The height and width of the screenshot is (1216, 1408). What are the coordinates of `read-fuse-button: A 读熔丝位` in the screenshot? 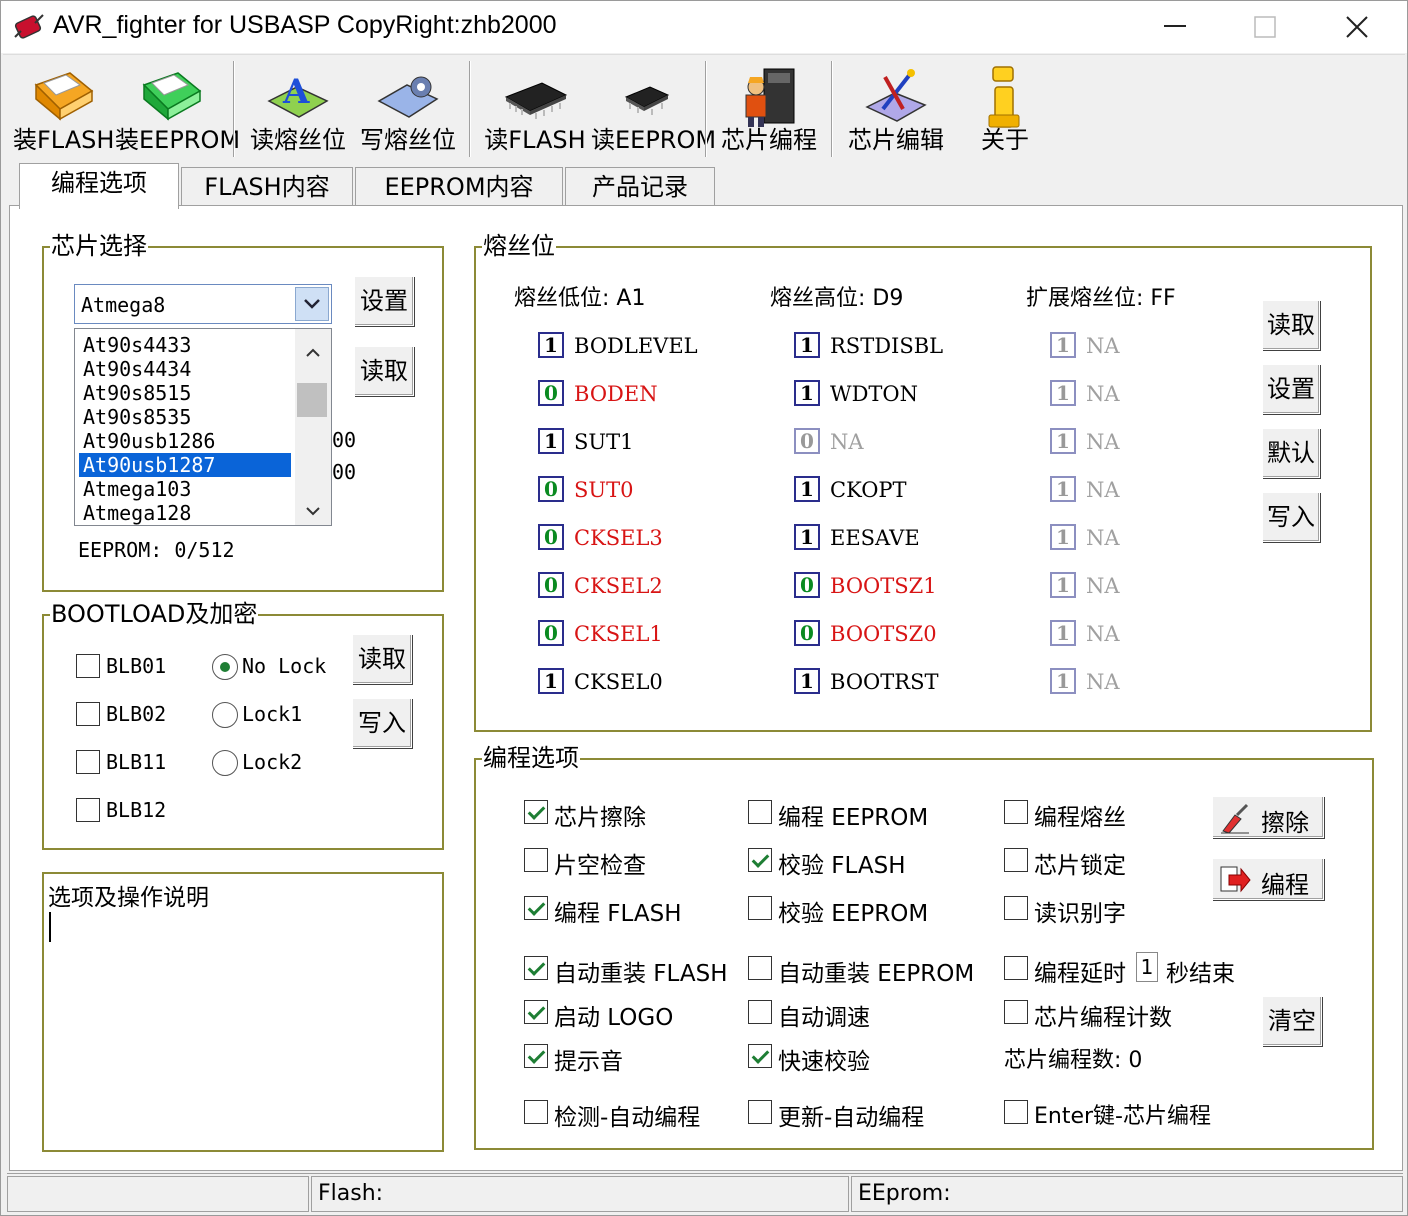 It's located at (298, 108).